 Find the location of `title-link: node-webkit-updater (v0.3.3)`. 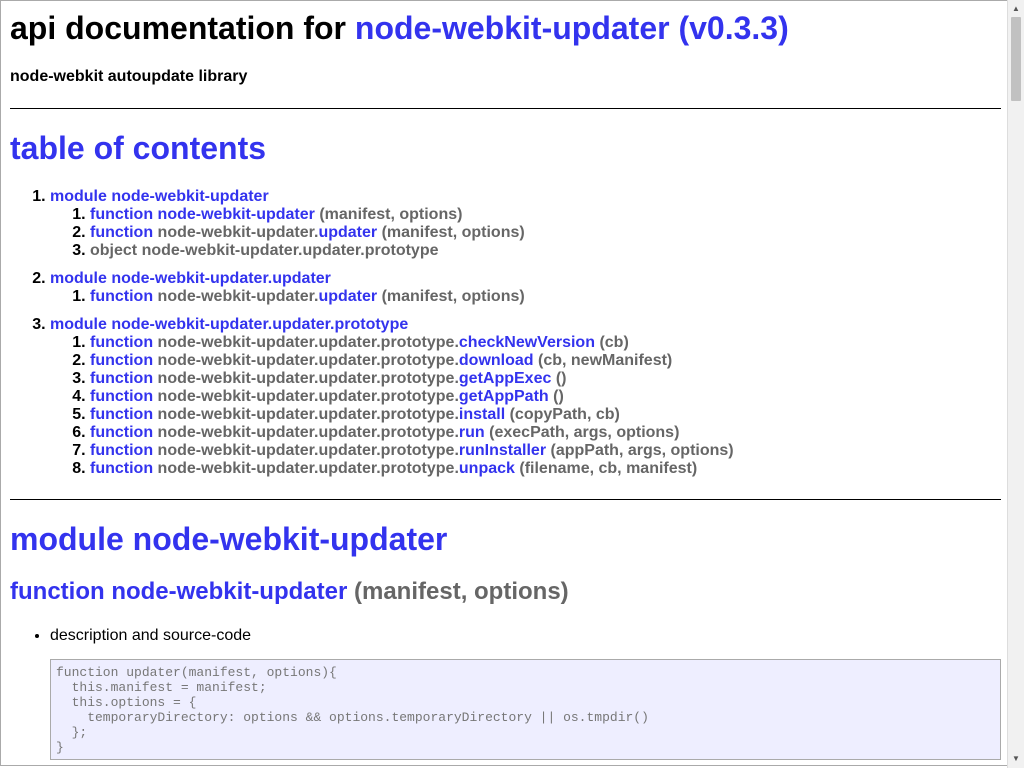

title-link: node-webkit-updater (v0.3.3) is located at coordinates (572, 28).